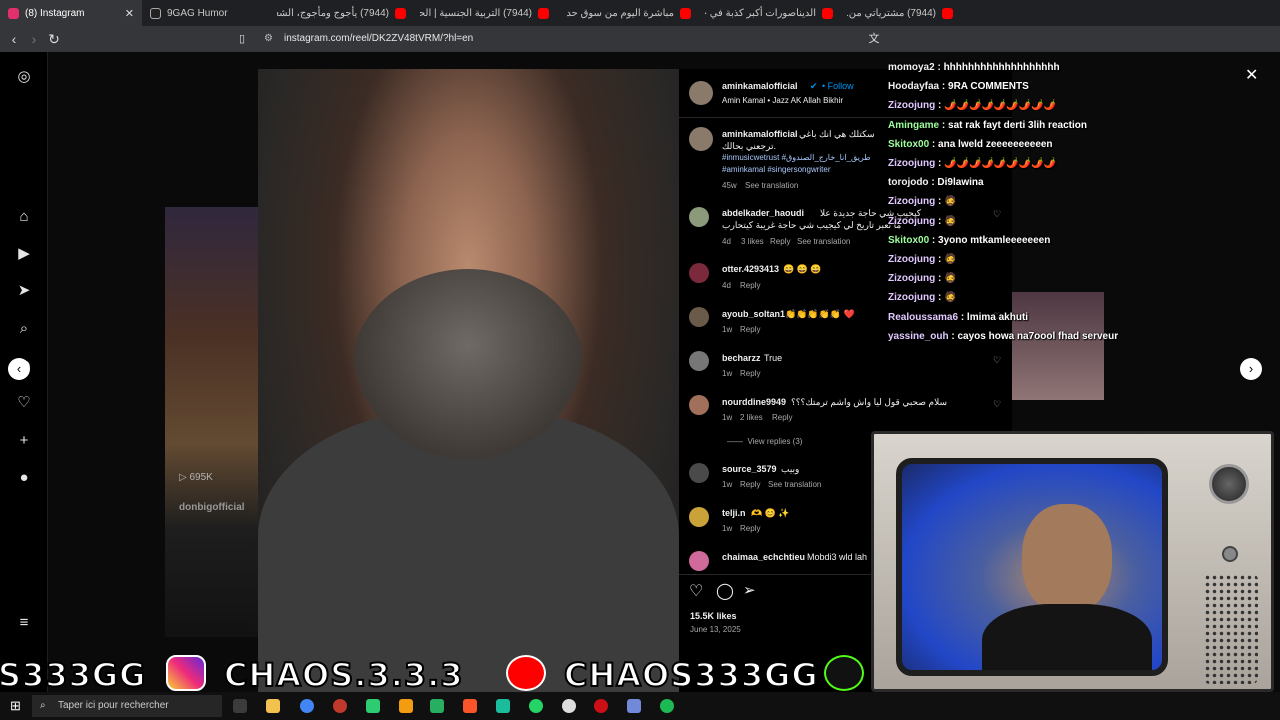  What do you see at coordinates (24, 254) in the screenshot?
I see `reels-icon: ▶` at bounding box center [24, 254].